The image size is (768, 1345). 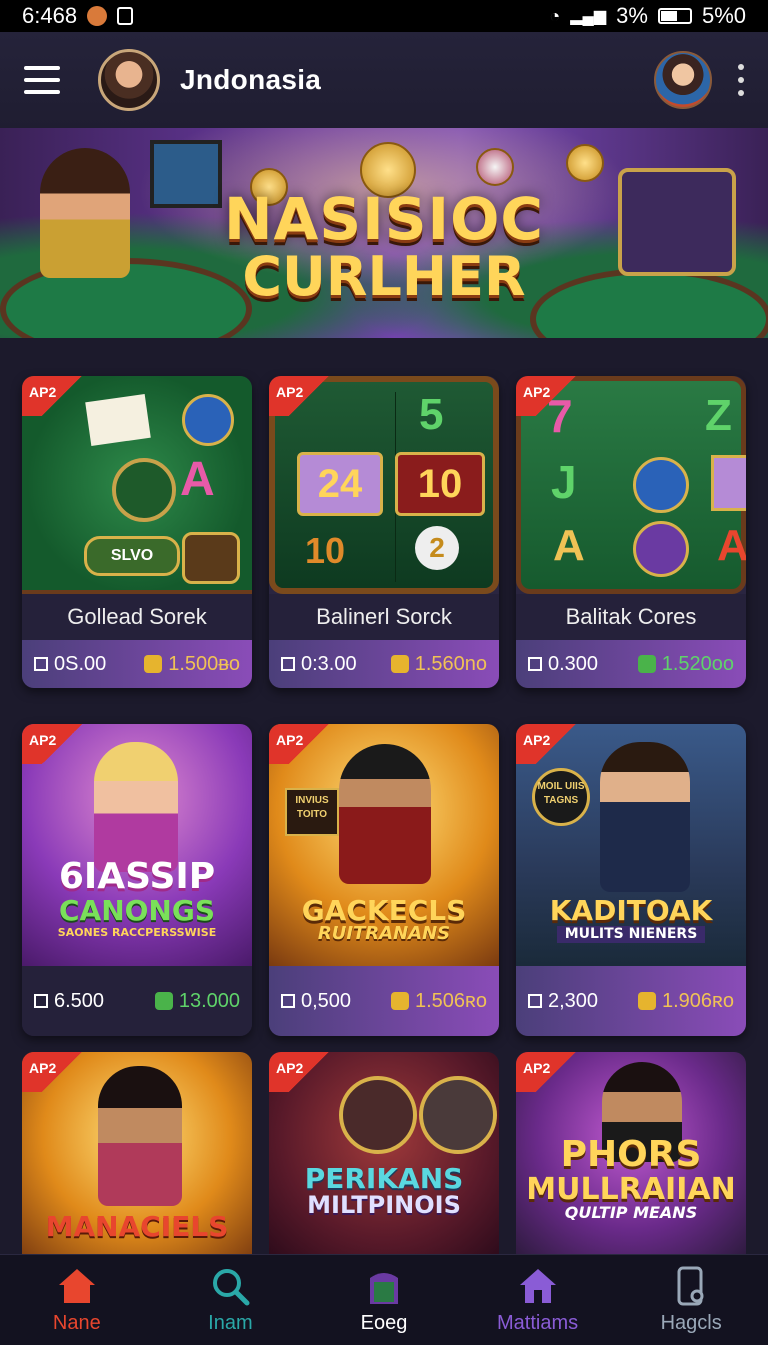 What do you see at coordinates (538, 1322) in the screenshot?
I see `nav-label: Mattiams` at bounding box center [538, 1322].